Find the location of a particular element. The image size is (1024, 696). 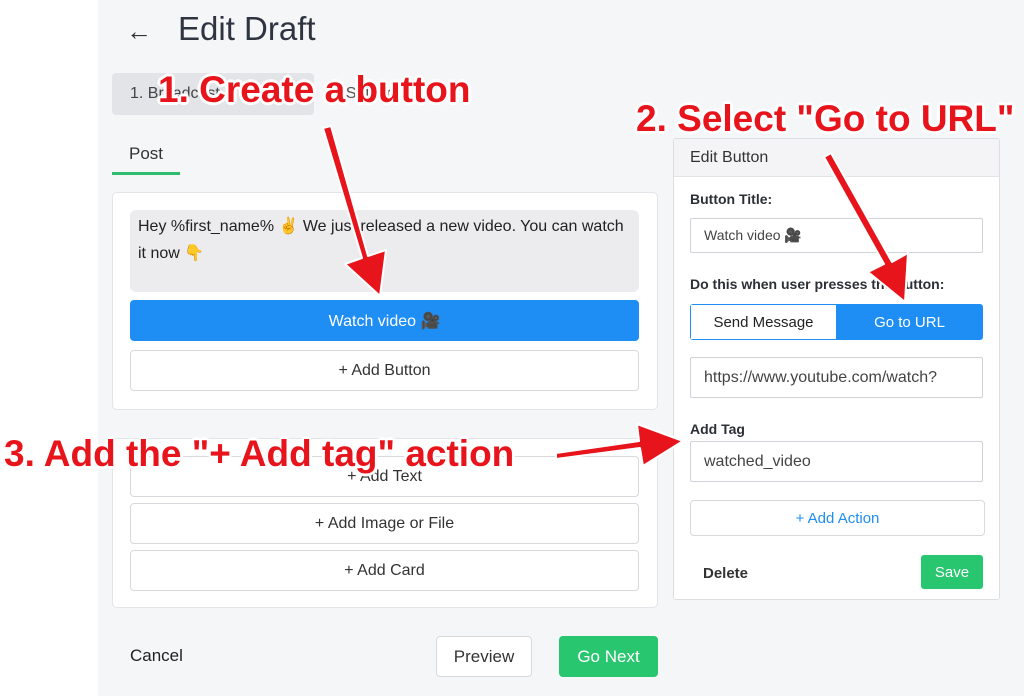

annotation-step-2: 2. Select "Go to URL" is located at coordinates (825, 118).